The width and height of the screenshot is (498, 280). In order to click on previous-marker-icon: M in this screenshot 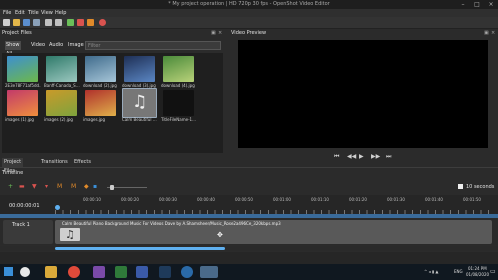, I will do `click(59, 186)`.